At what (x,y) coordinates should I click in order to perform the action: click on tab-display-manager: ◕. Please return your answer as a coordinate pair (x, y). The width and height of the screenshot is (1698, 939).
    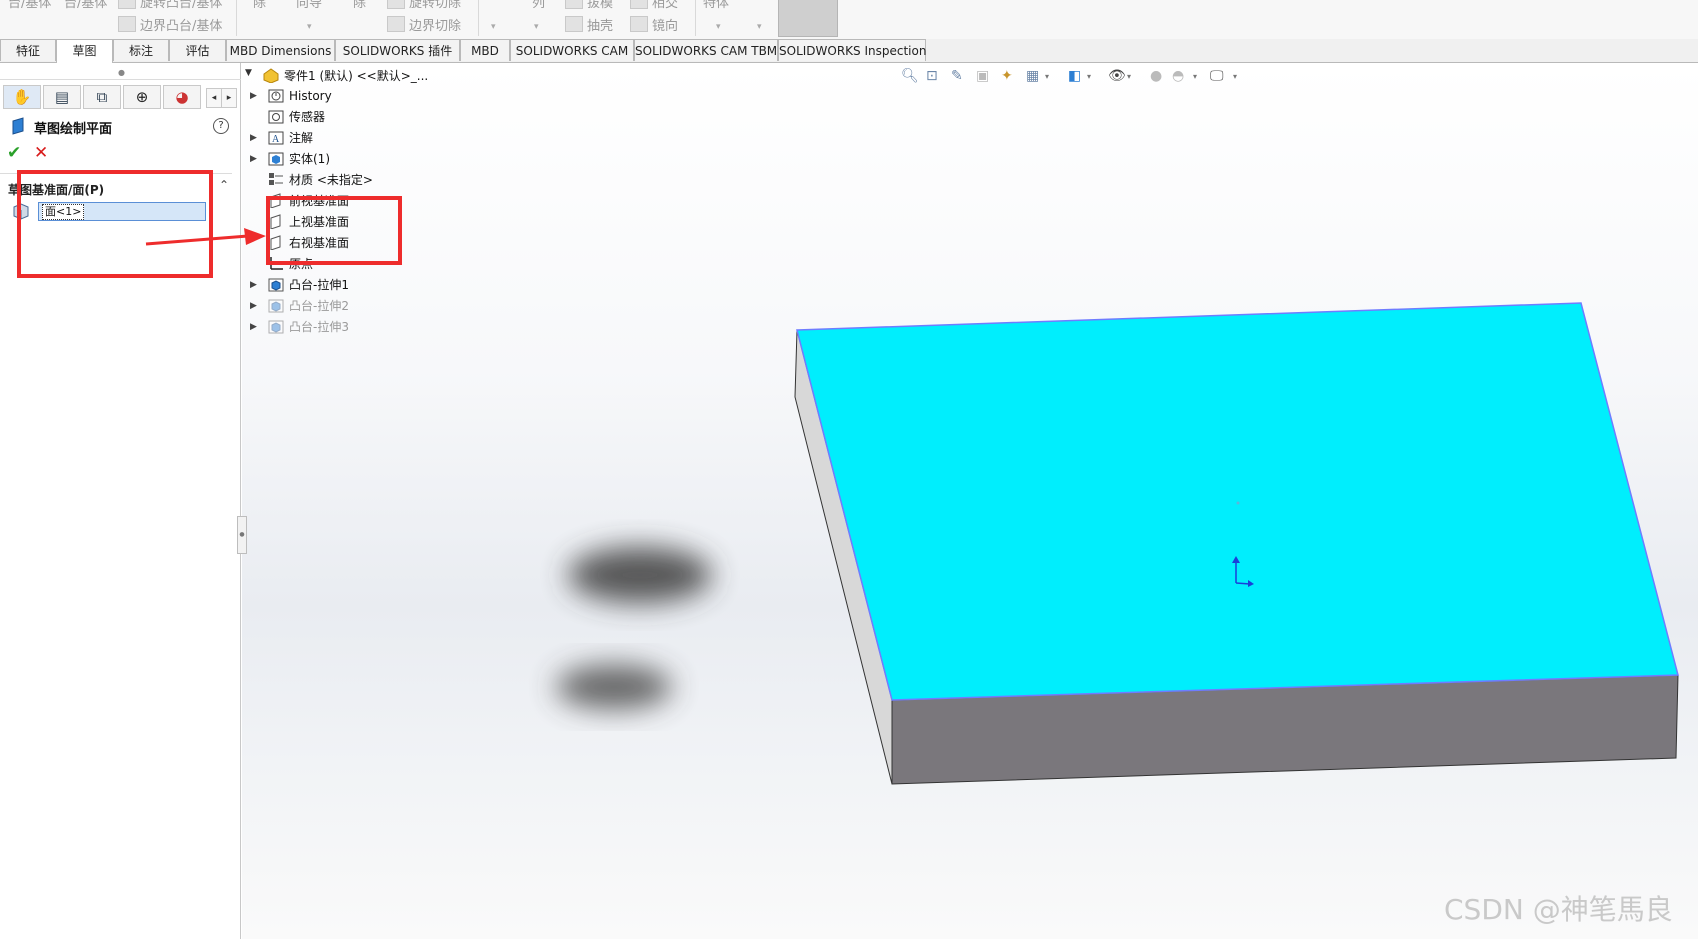
    Looking at the image, I should click on (182, 97).